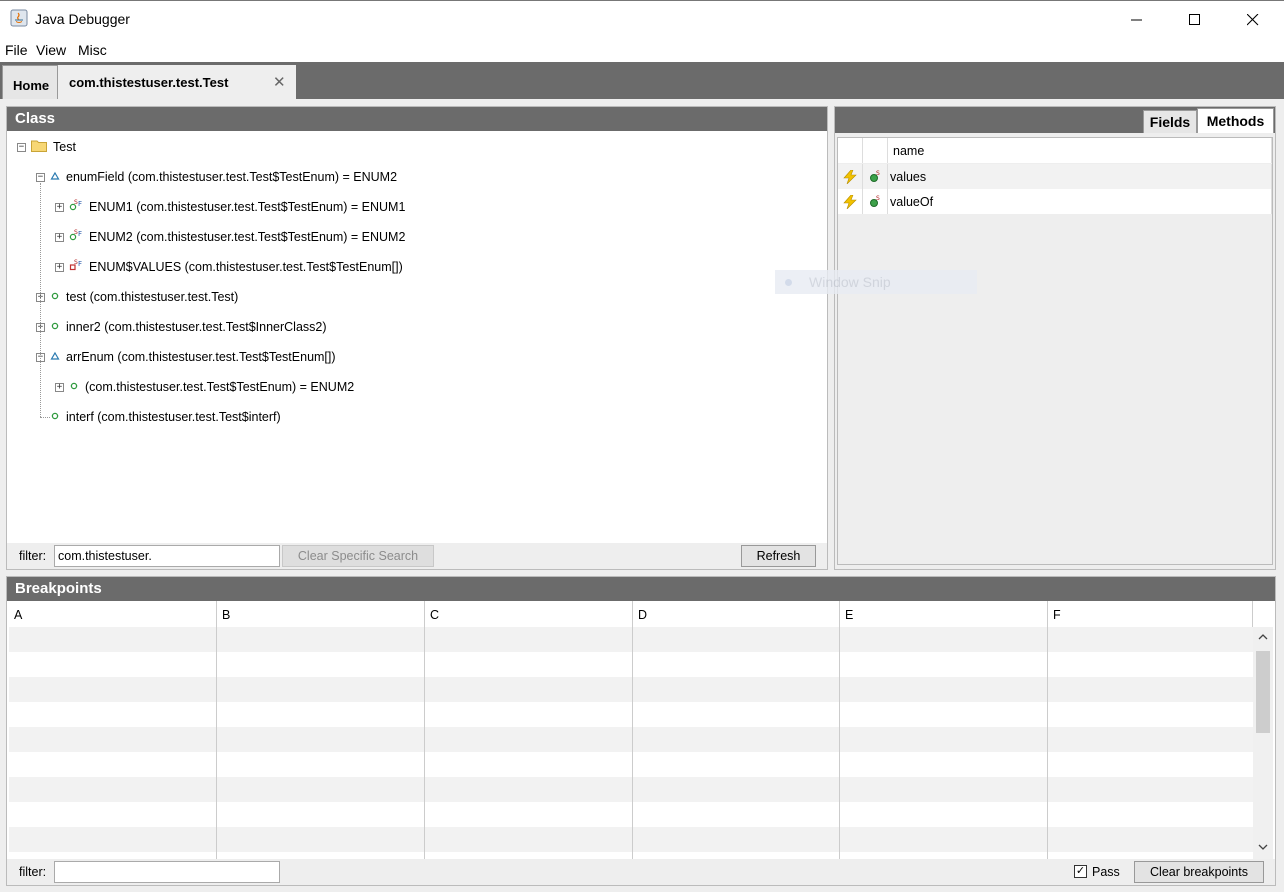  I want to click on method-name: valueOf, so click(1080, 201).